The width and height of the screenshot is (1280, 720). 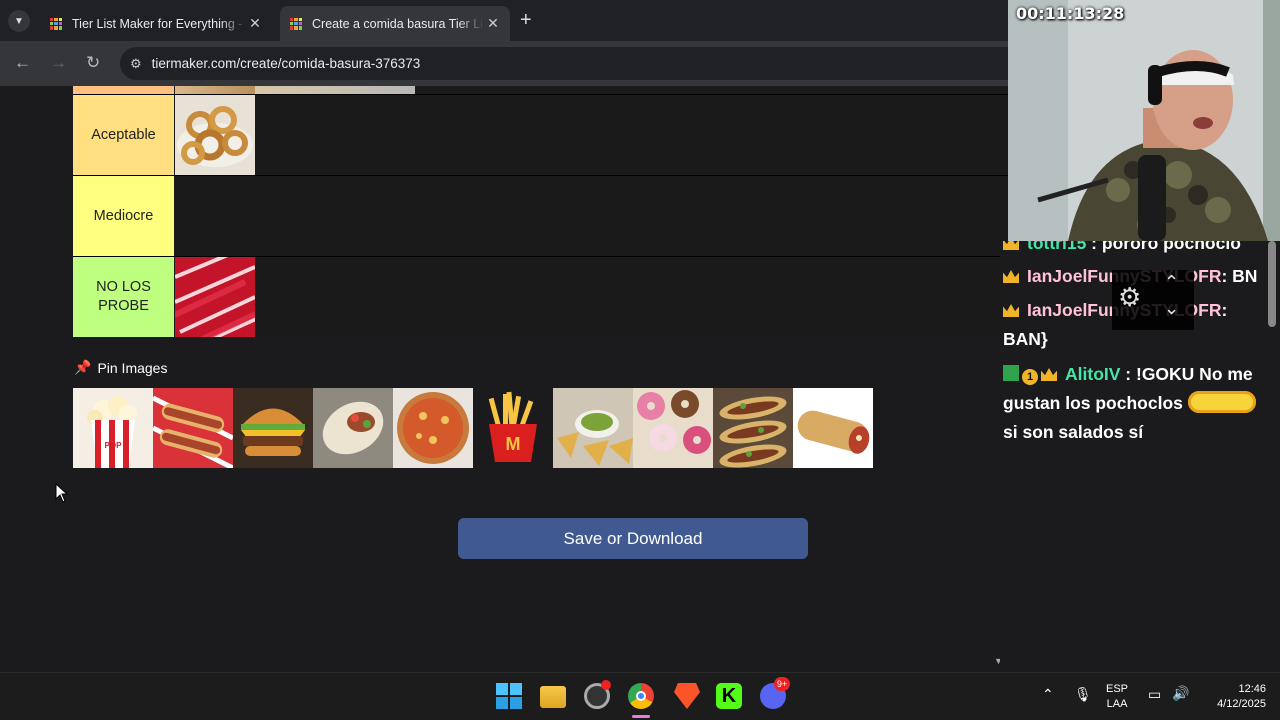 I want to click on tab-search-button: ▼, so click(x=19, y=21).